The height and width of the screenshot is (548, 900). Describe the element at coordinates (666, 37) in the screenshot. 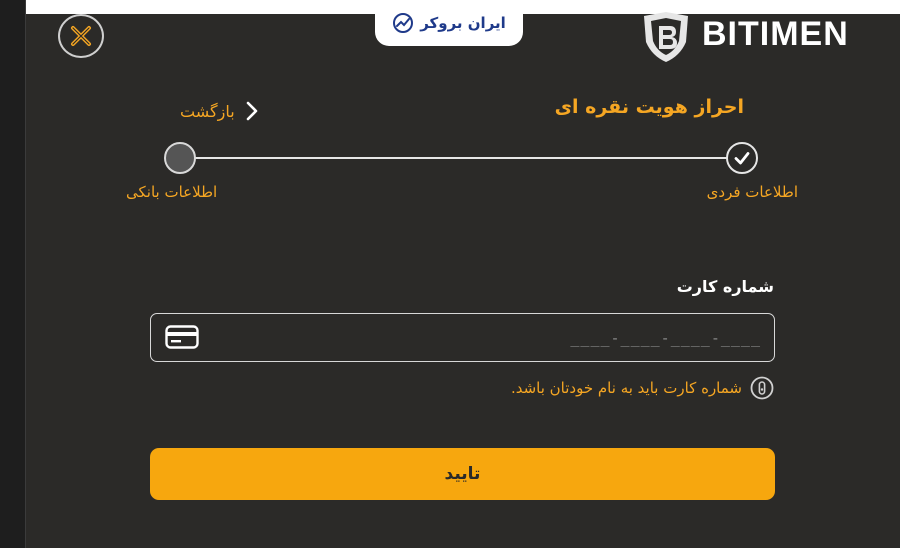

I see `shield-logo-icon` at that location.